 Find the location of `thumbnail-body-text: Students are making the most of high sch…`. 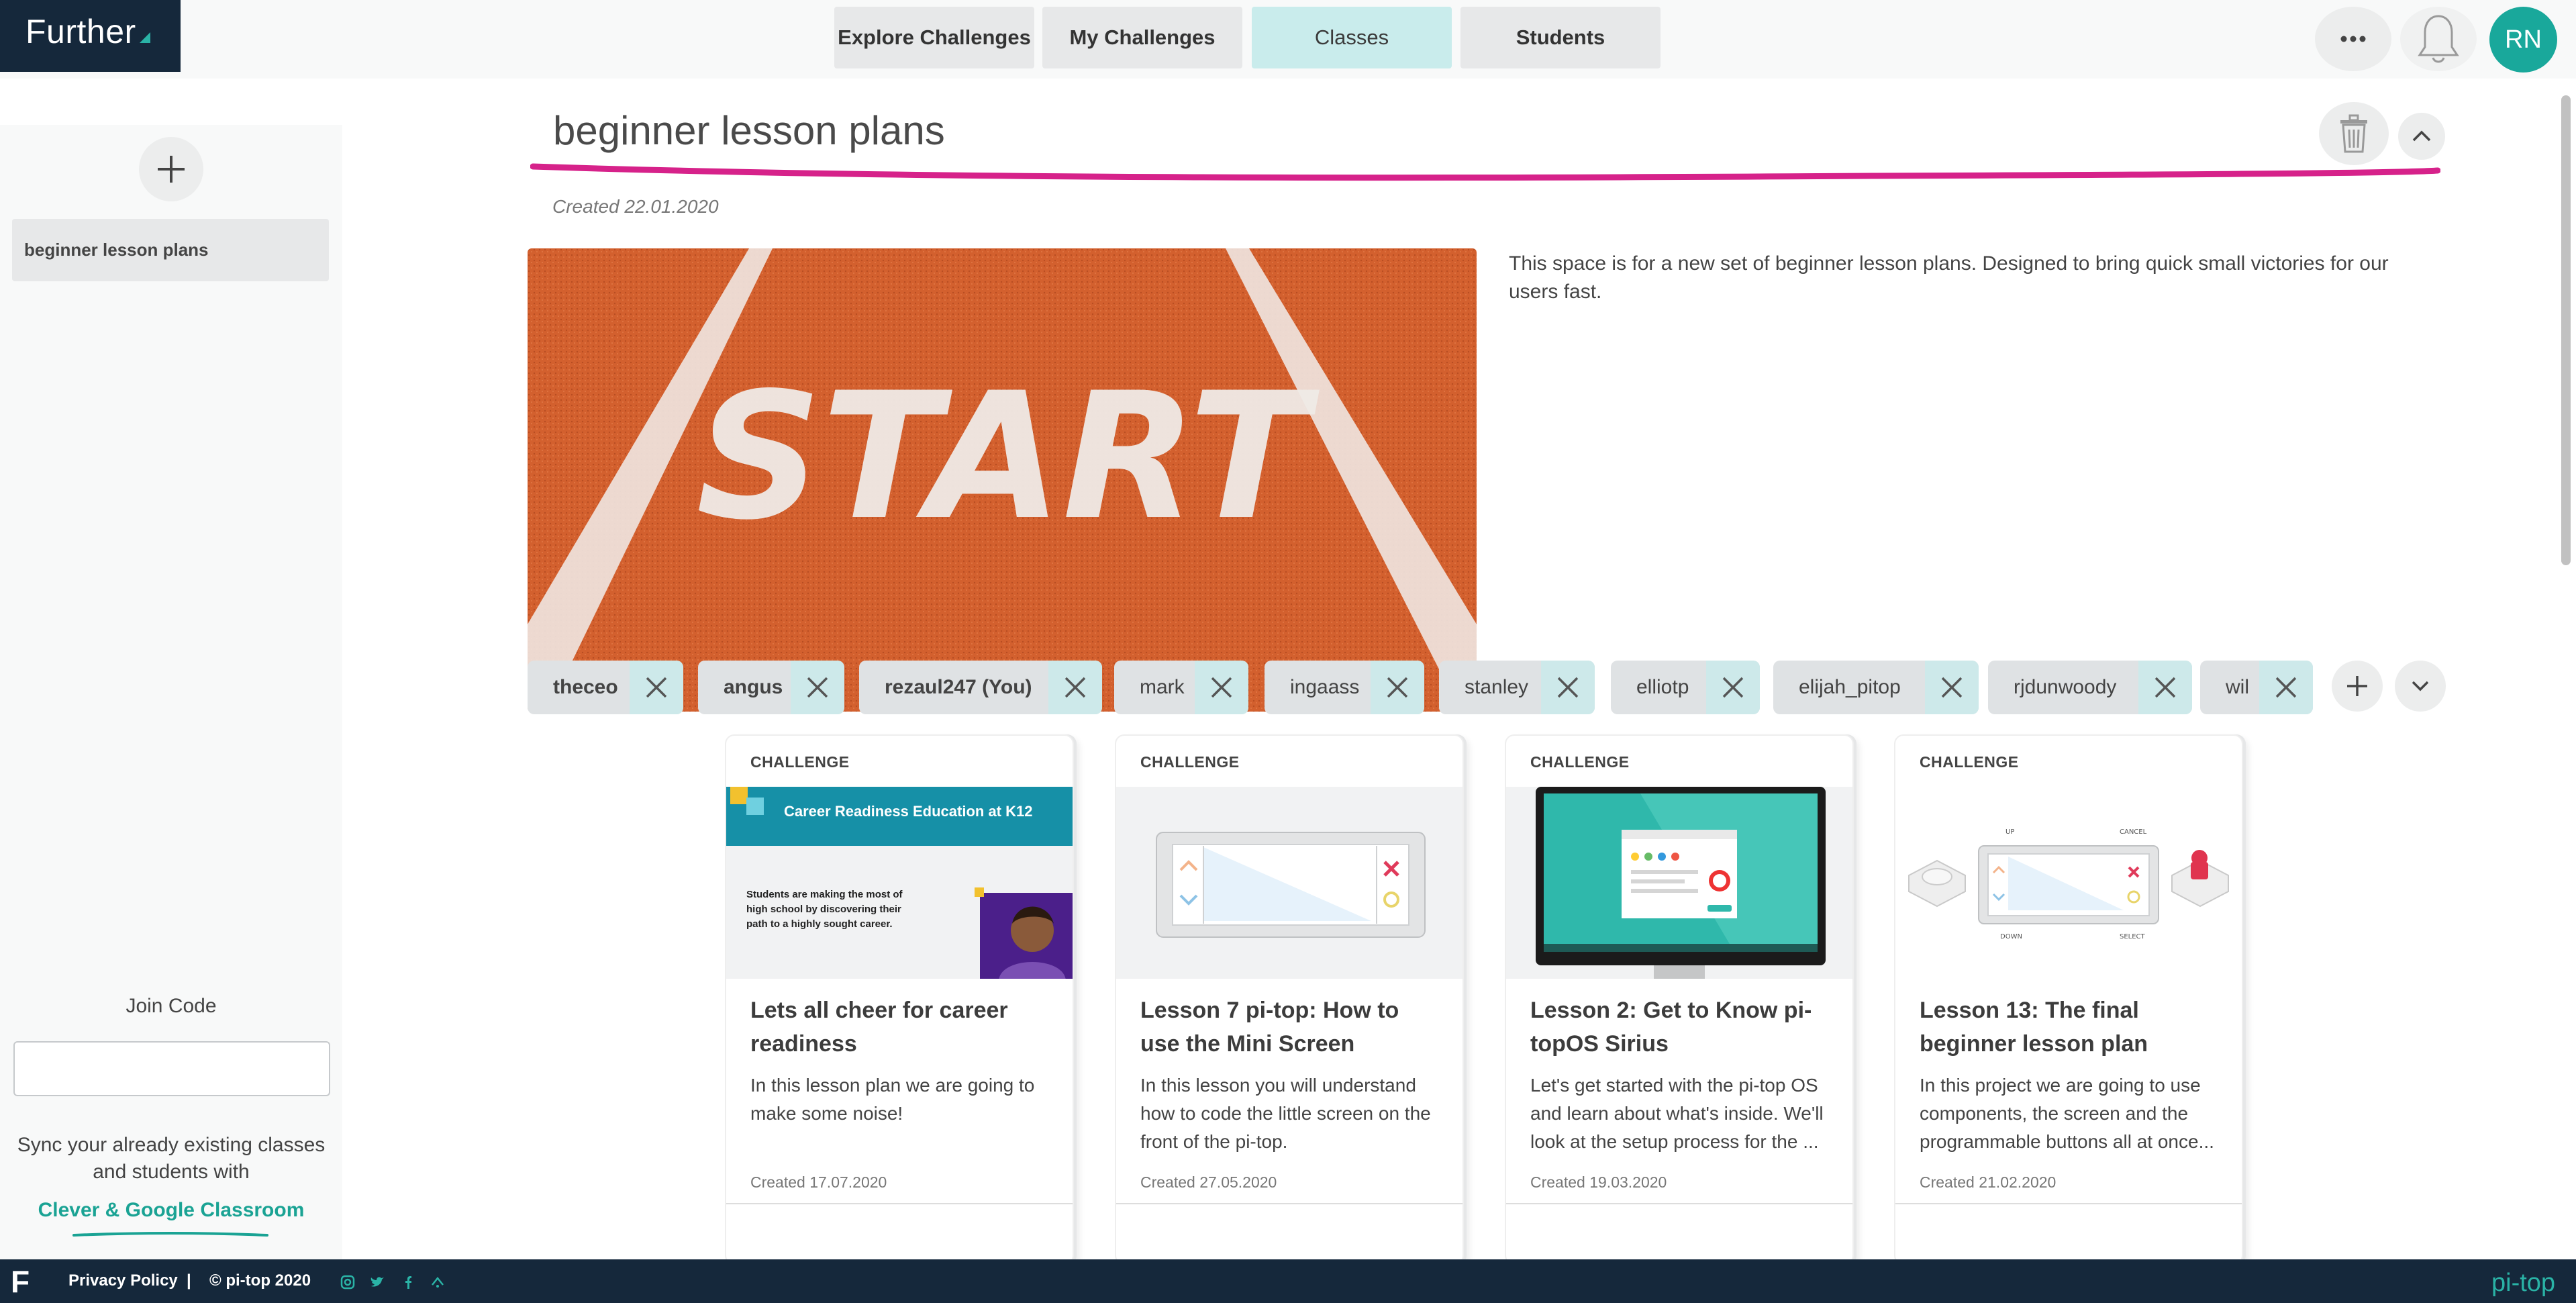

thumbnail-body-text: Students are making the most of high sch… is located at coordinates (824, 909).